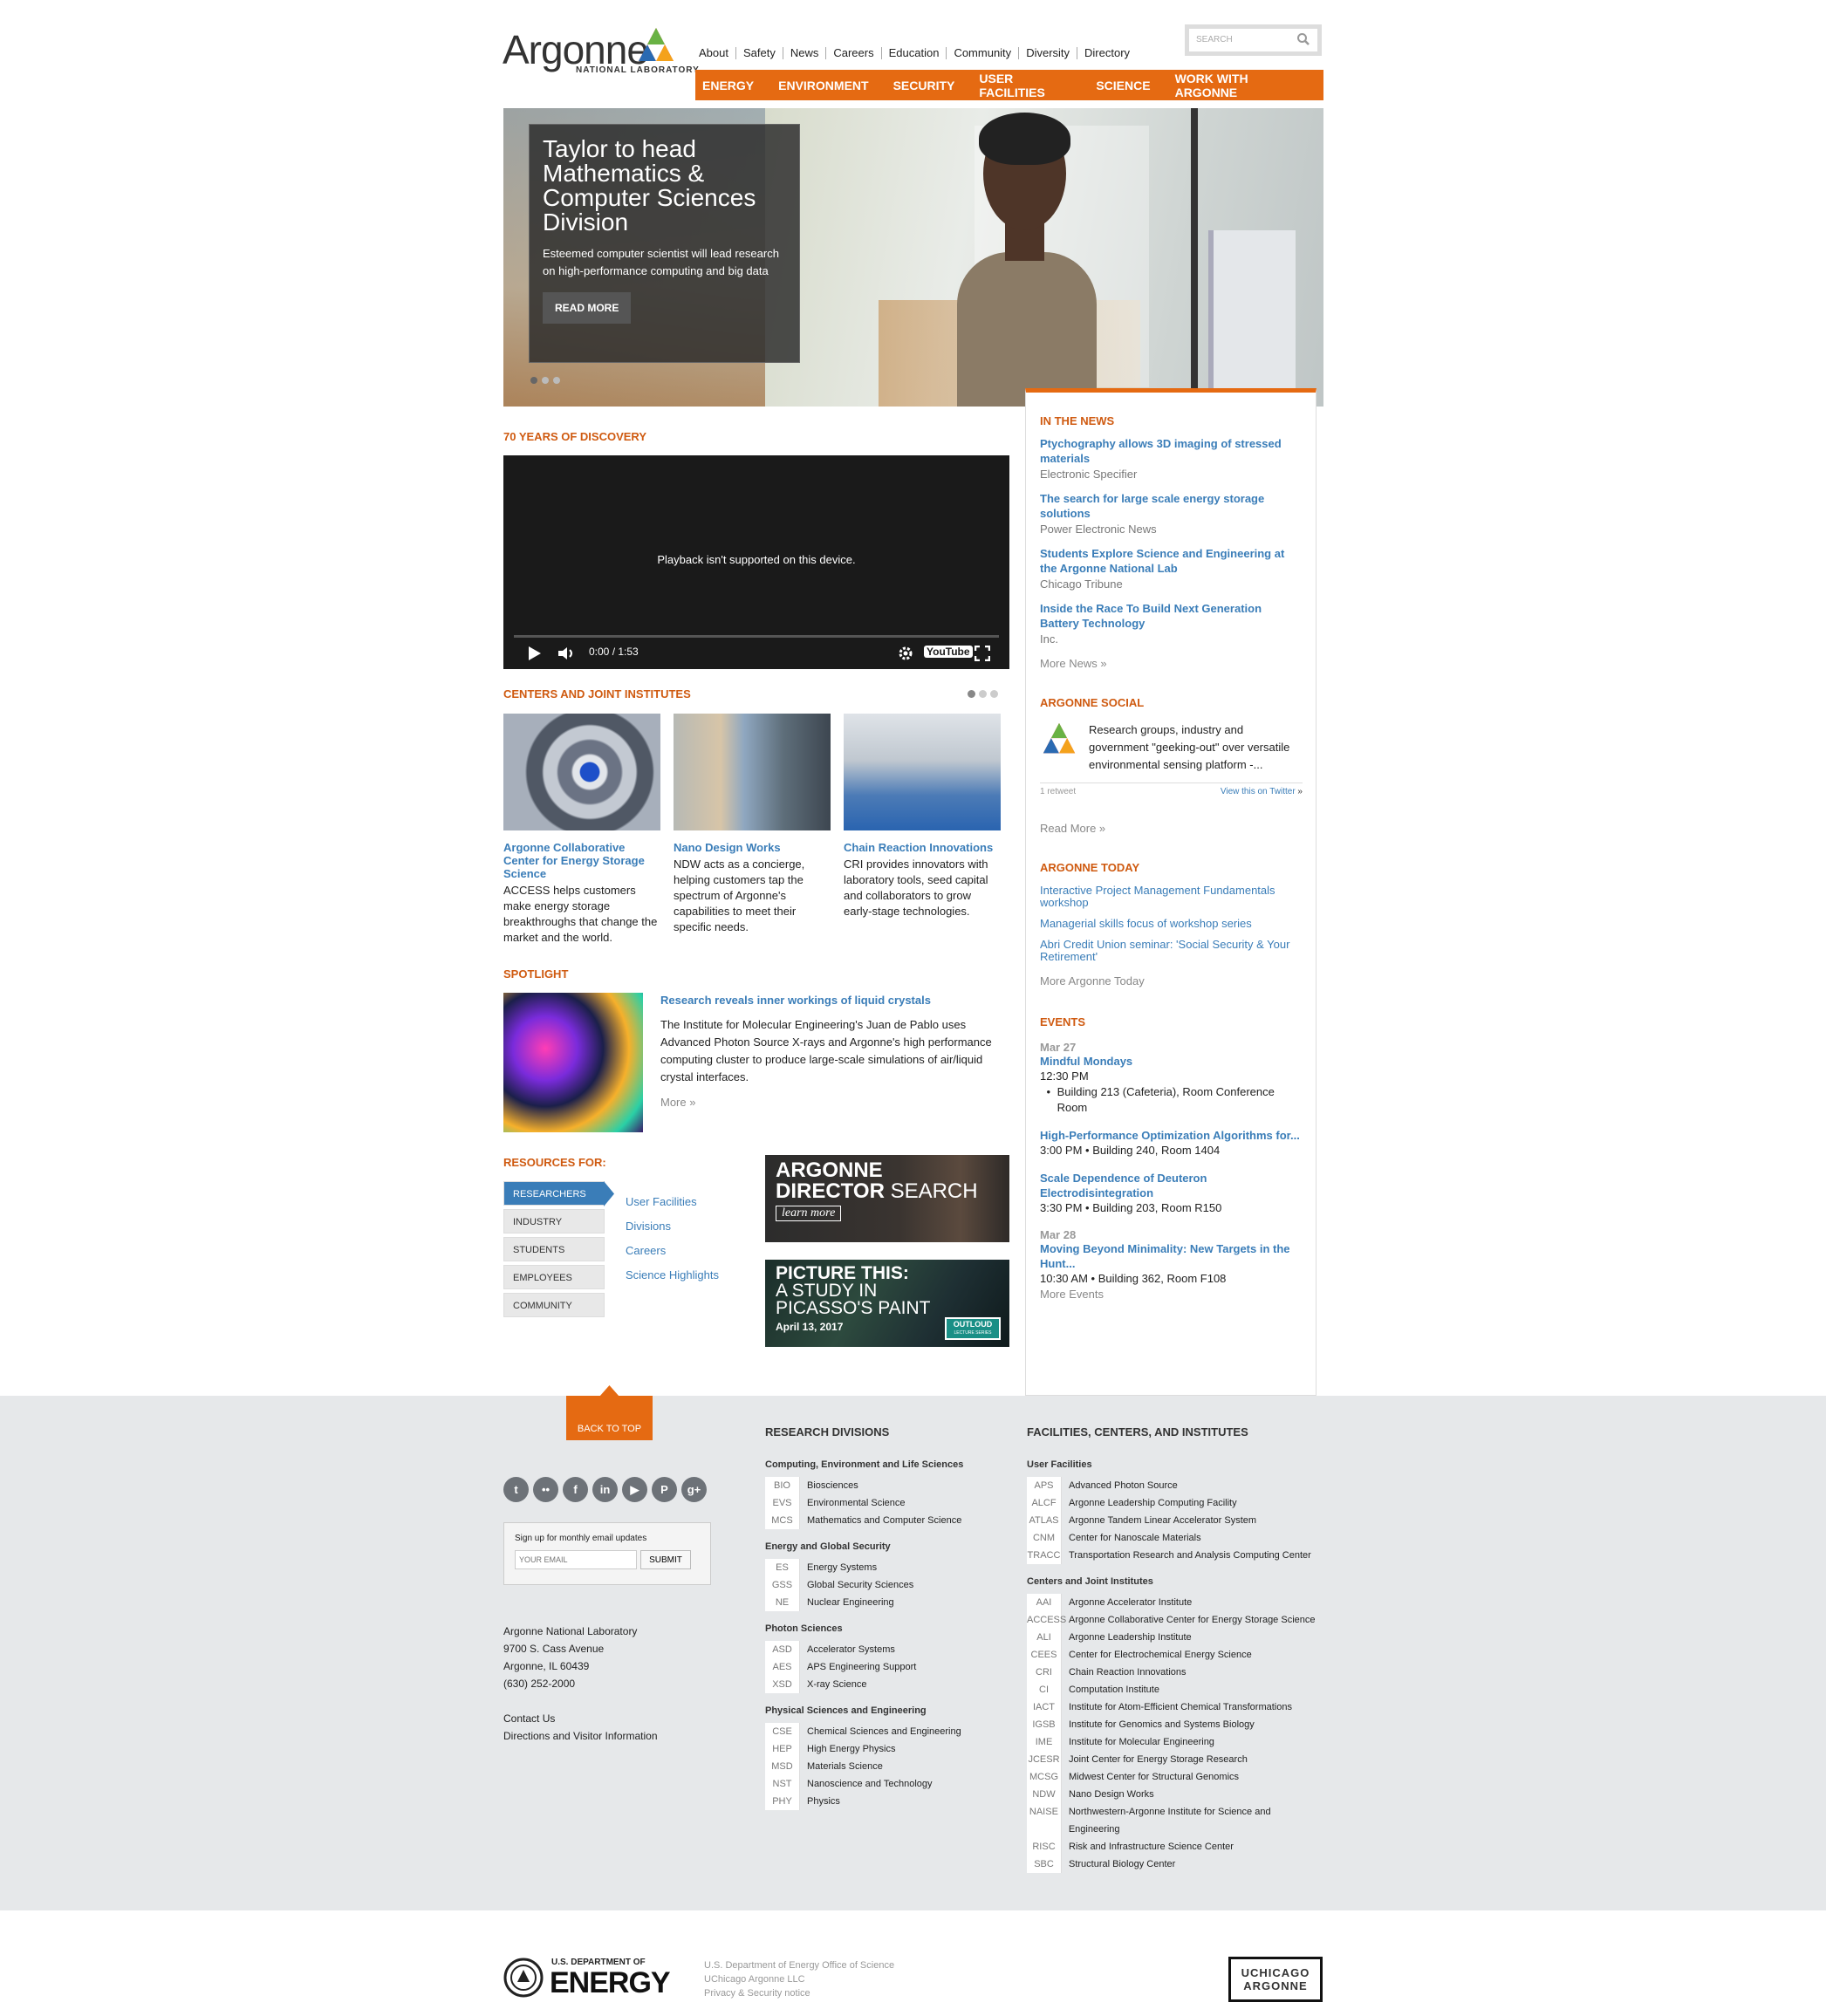 This screenshot has height=2016, width=1826. Describe the element at coordinates (554, 1222) in the screenshot. I see `tab-industry: INDUSTRY` at that location.